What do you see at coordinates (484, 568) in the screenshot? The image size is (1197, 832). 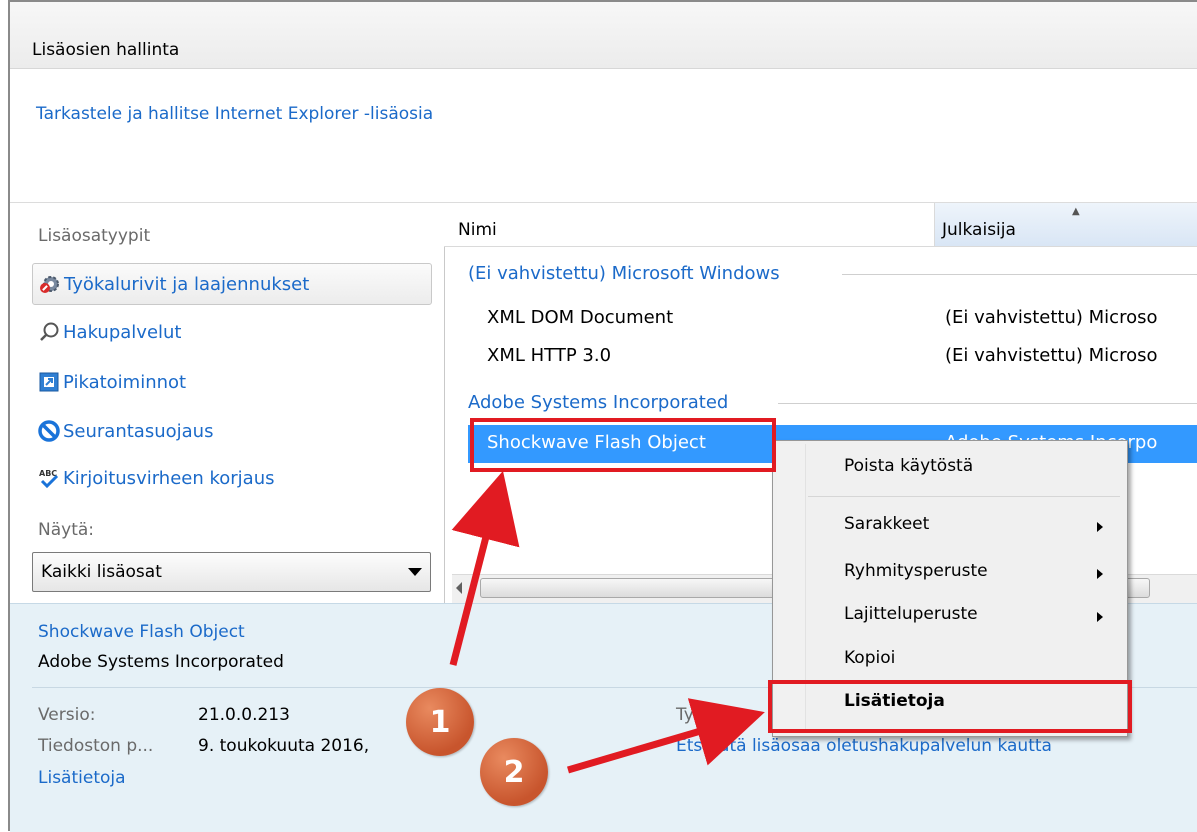 I see `arrow-to-selected-row` at bounding box center [484, 568].